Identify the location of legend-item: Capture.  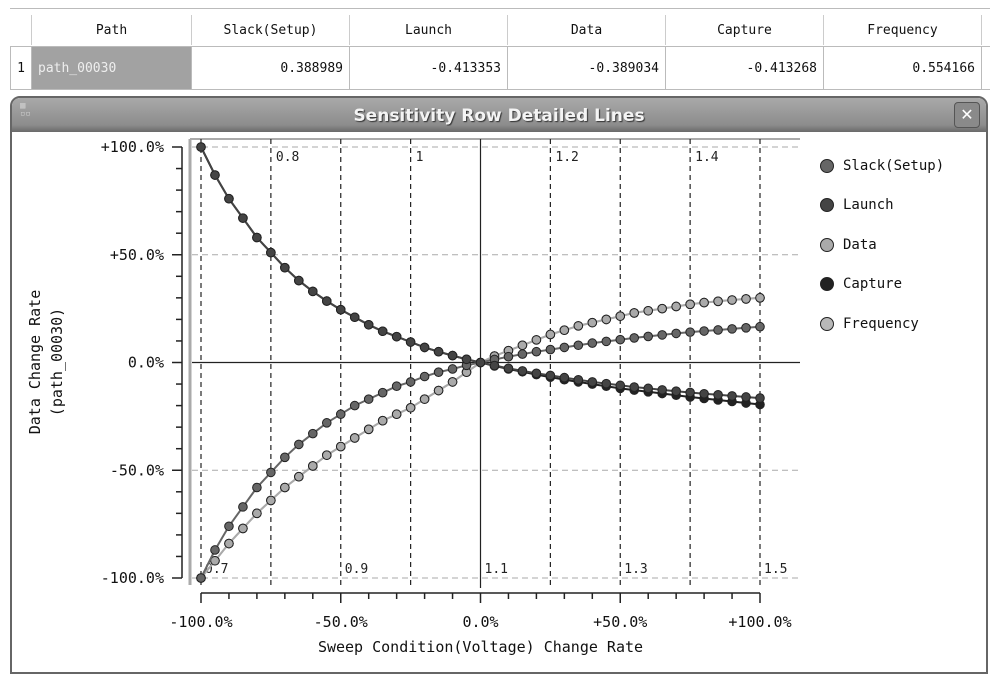
(882, 285).